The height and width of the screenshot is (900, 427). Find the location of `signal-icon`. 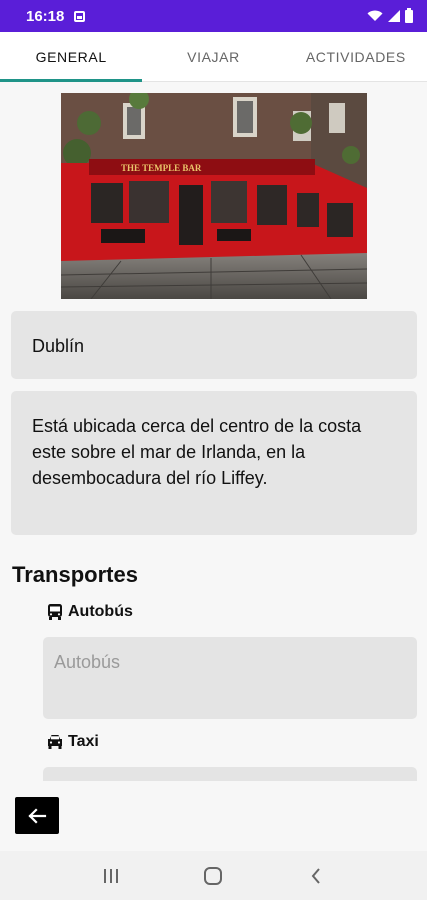

signal-icon is located at coordinates (394, 16).